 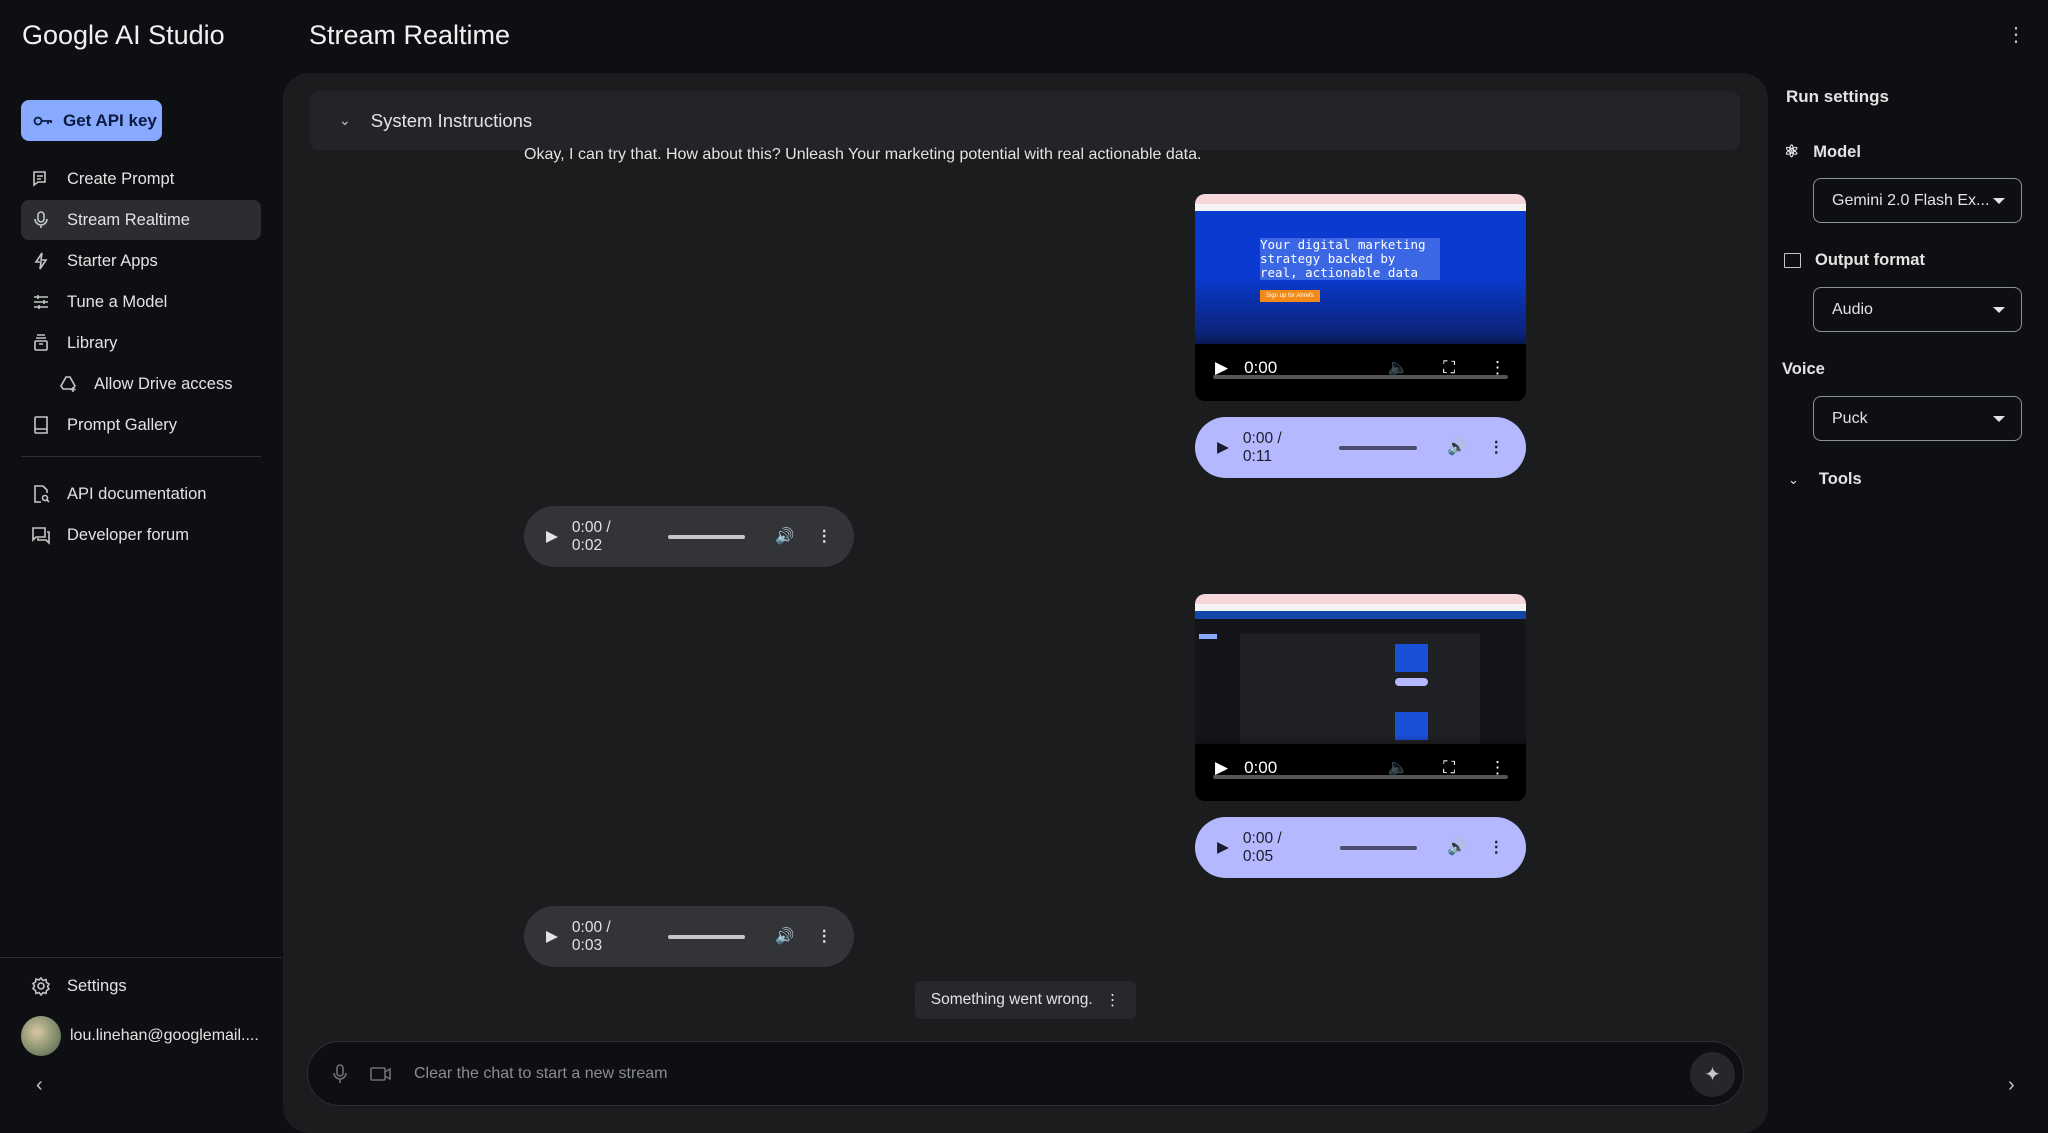 What do you see at coordinates (41, 261) in the screenshot?
I see `bolt-icon` at bounding box center [41, 261].